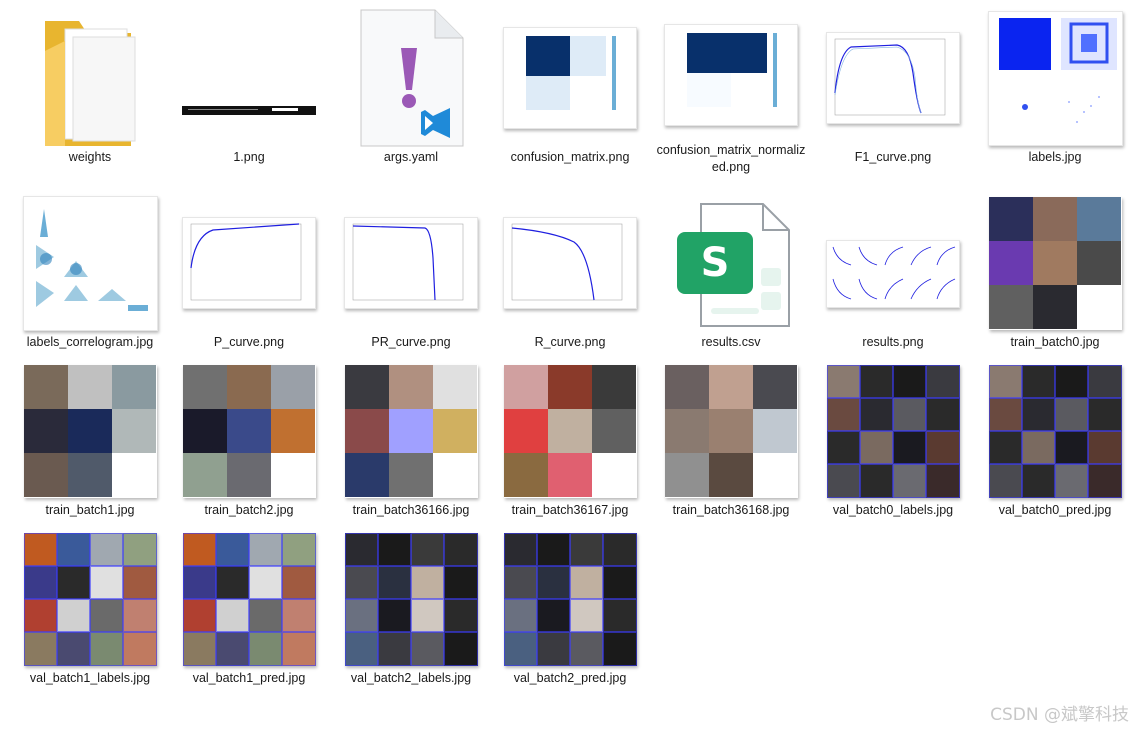 The image size is (1135, 733). Describe the element at coordinates (412, 78) in the screenshot. I see `vscode-yaml-icon` at that location.